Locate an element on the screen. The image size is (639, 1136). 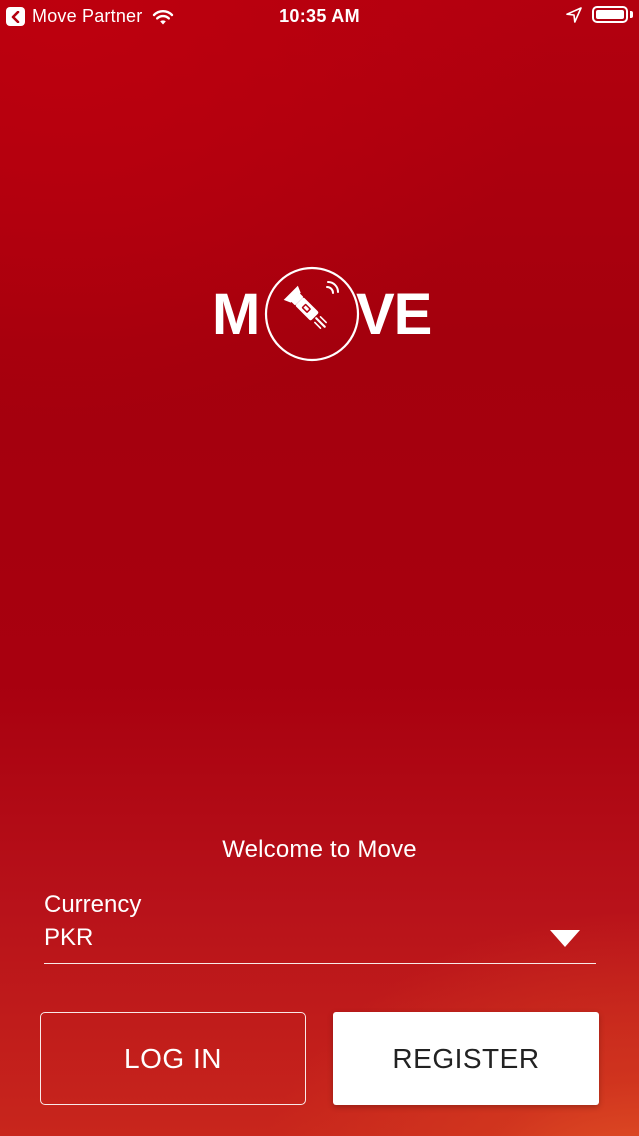
login-button: LOG IN is located at coordinates (173, 1058).